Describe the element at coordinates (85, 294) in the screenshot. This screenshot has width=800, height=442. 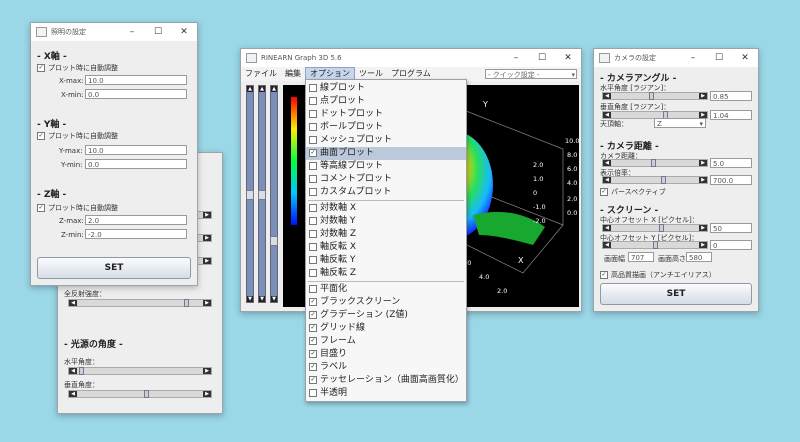
I see `back-reflection-label: 全反射強度：` at that location.